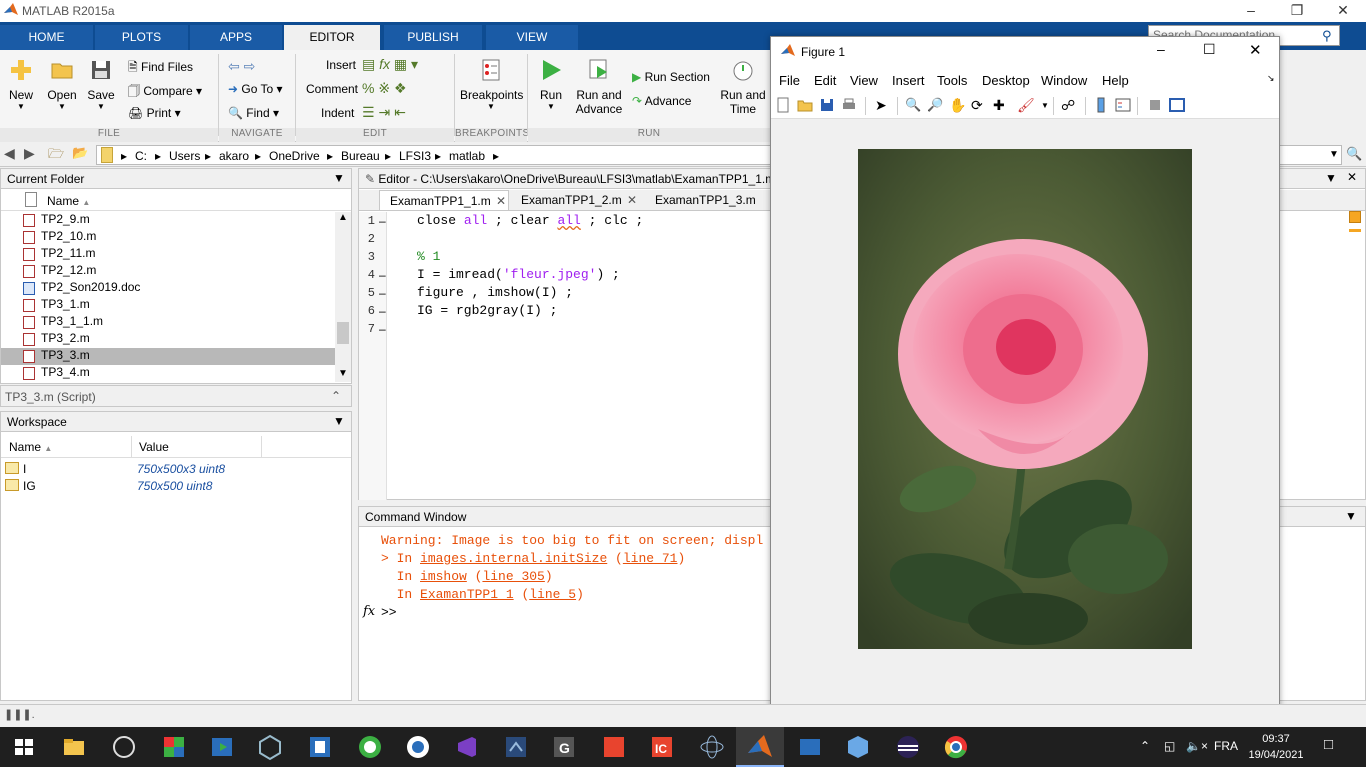 Image resolution: width=1366 pixels, height=767 pixels. What do you see at coordinates (1177, 105) in the screenshot?
I see `show-plot-tools-icon` at bounding box center [1177, 105].